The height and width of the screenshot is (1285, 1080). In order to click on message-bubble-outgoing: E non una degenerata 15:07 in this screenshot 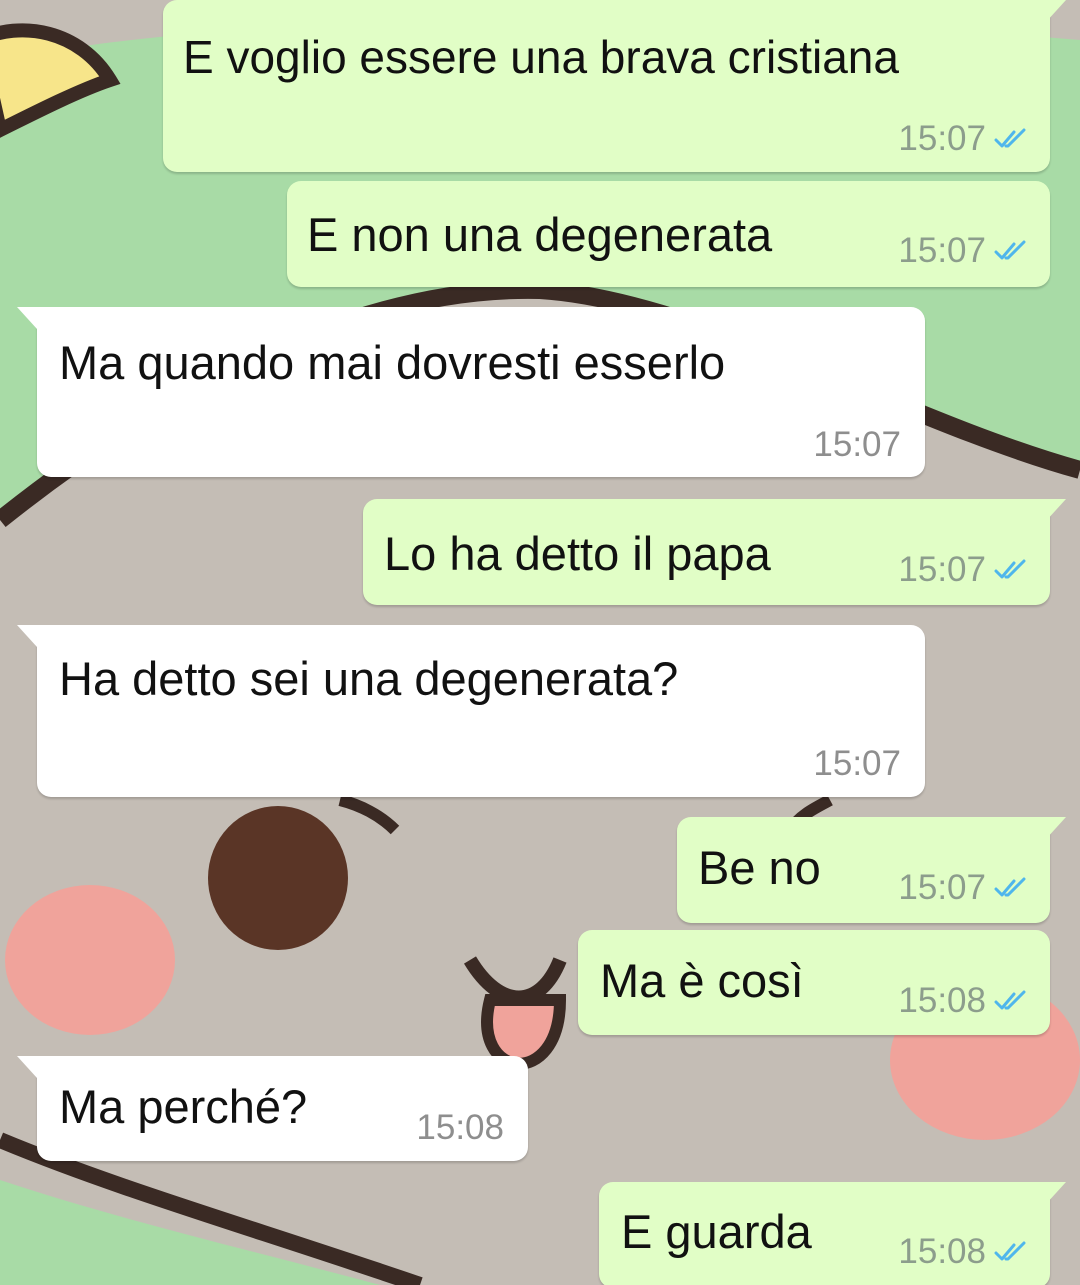, I will do `click(668, 234)`.